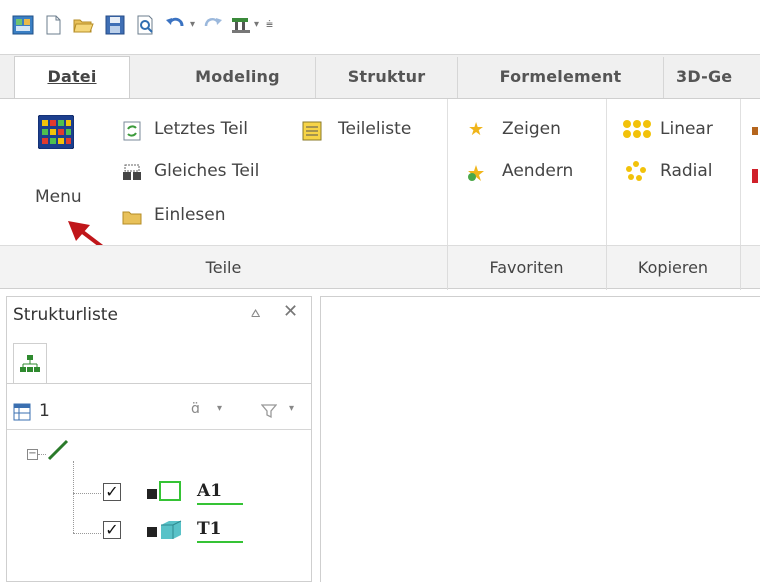 The width and height of the screenshot is (760, 582). Describe the element at coordinates (269, 24) in the screenshot. I see `customize-qat-icon: ⩧` at that location.